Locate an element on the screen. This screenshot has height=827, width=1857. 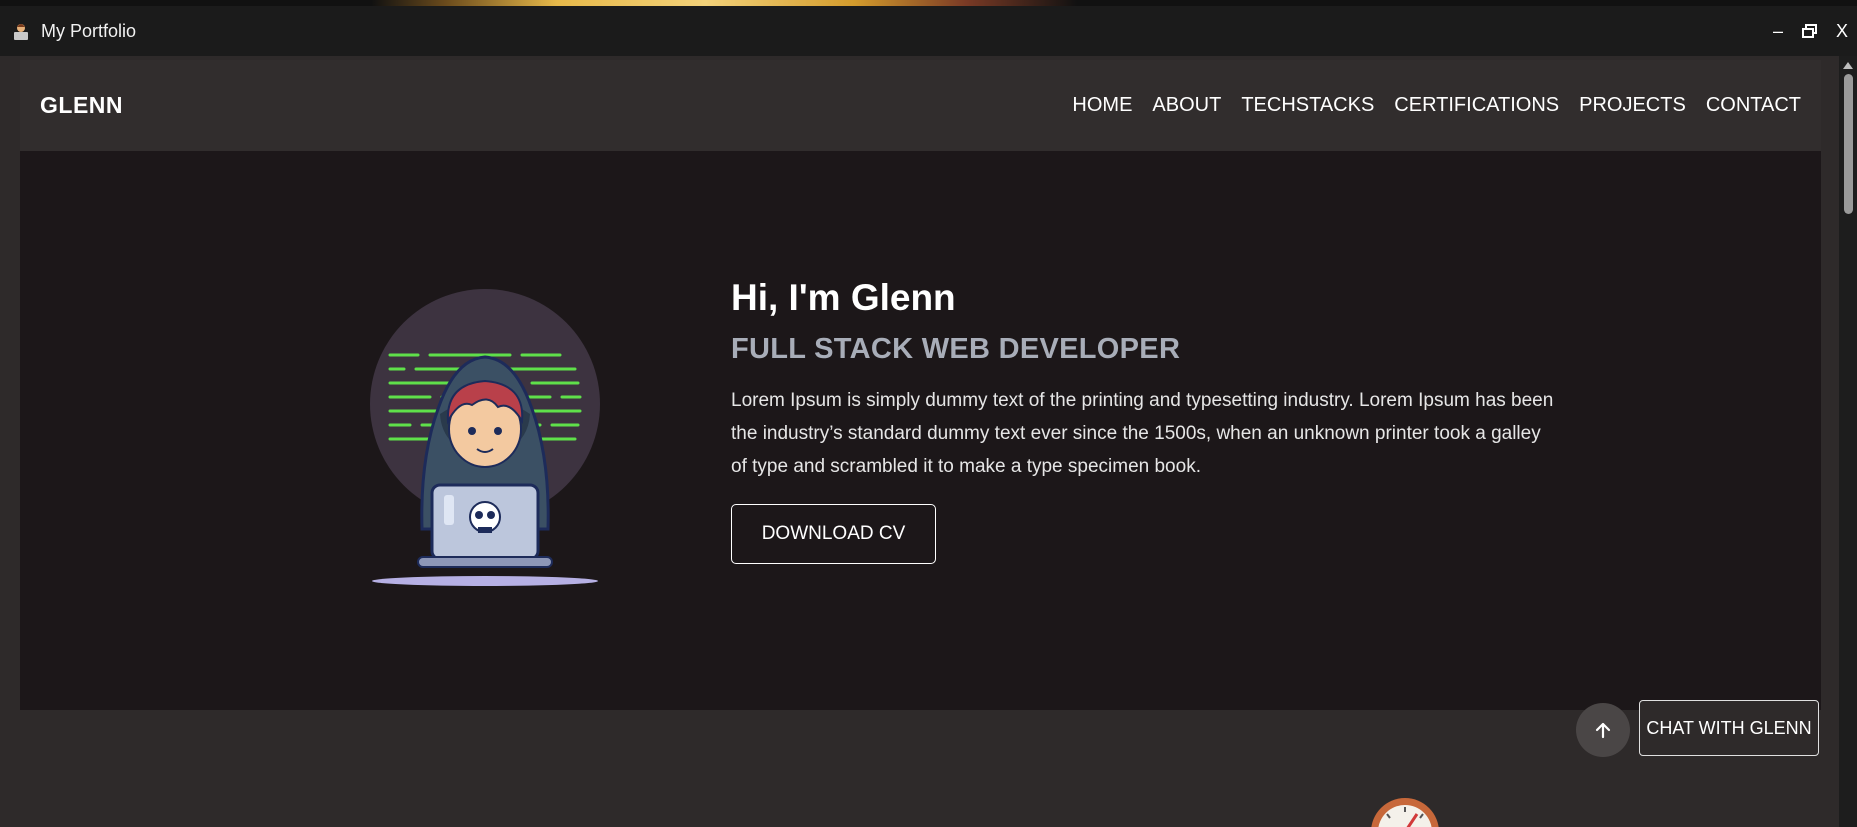
app-icon is located at coordinates (21, 32).